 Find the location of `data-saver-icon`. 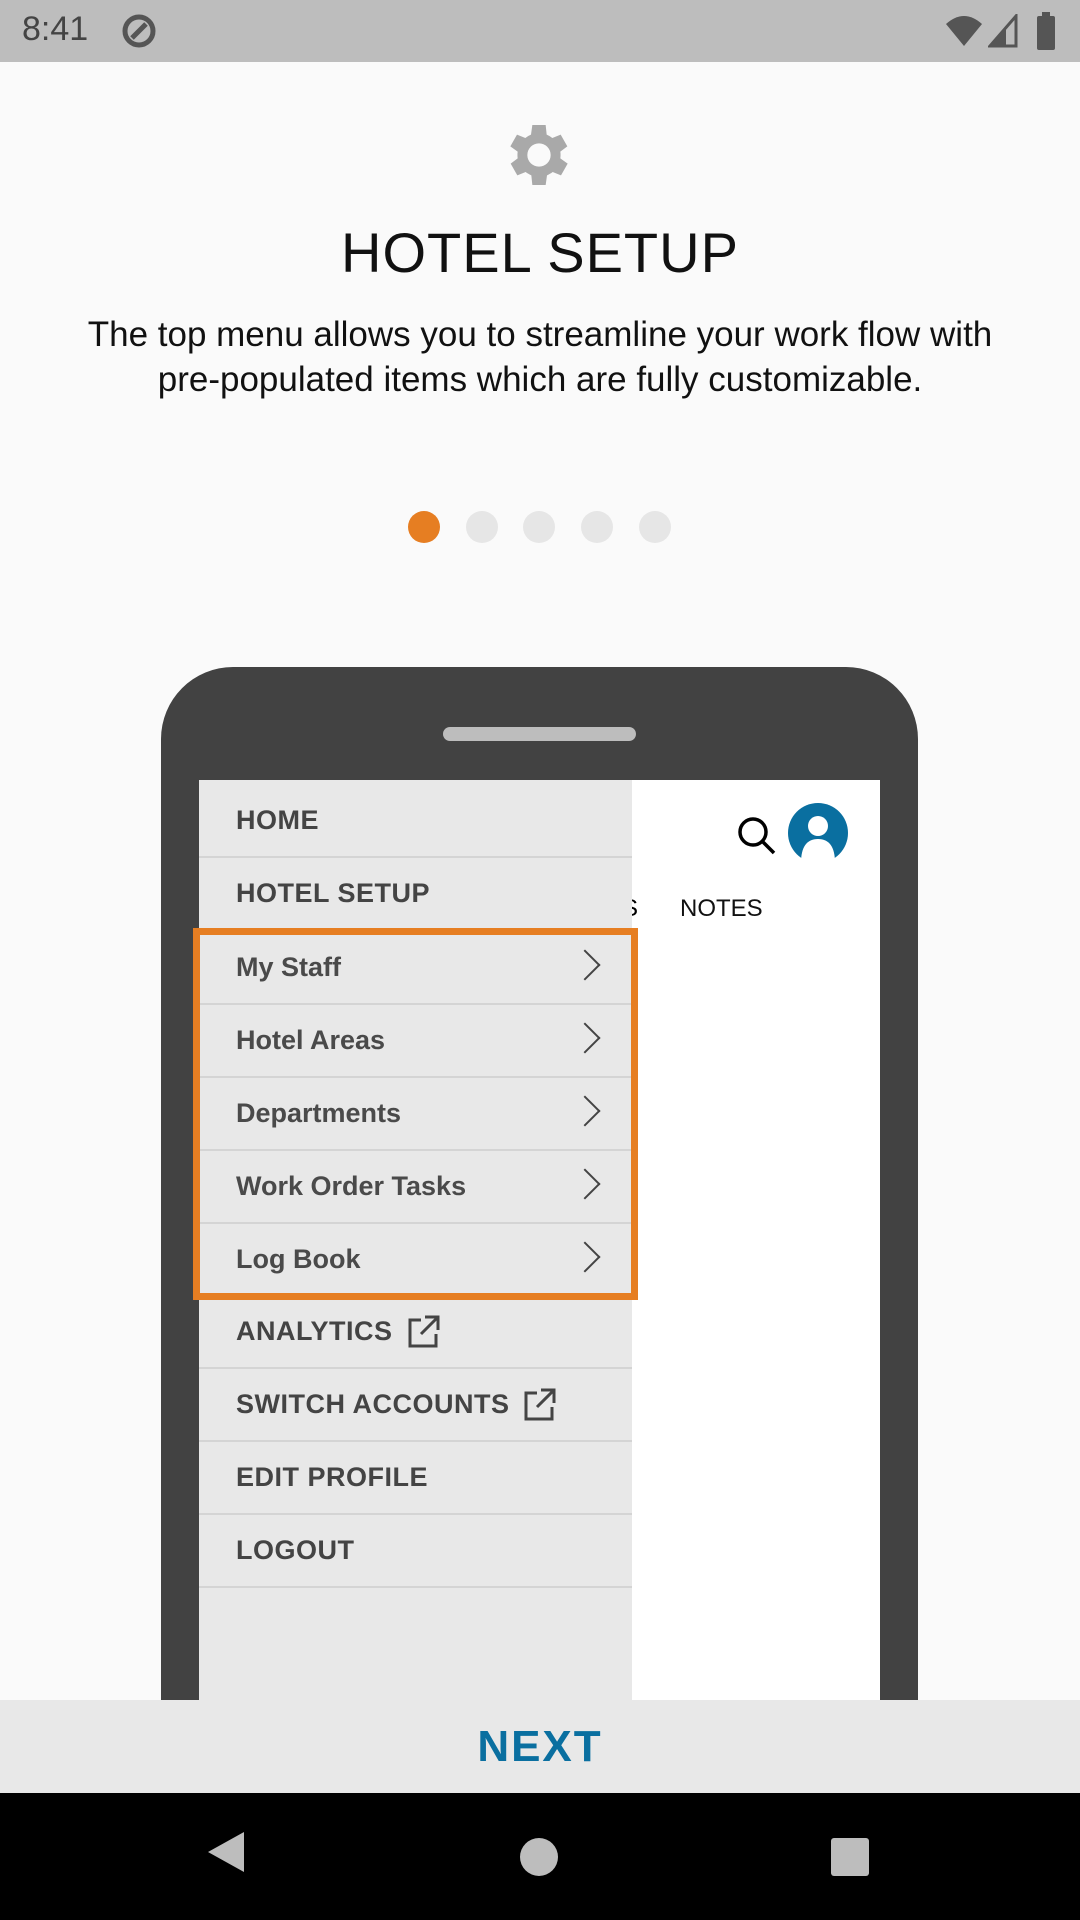

data-saver-icon is located at coordinates (139, 31).